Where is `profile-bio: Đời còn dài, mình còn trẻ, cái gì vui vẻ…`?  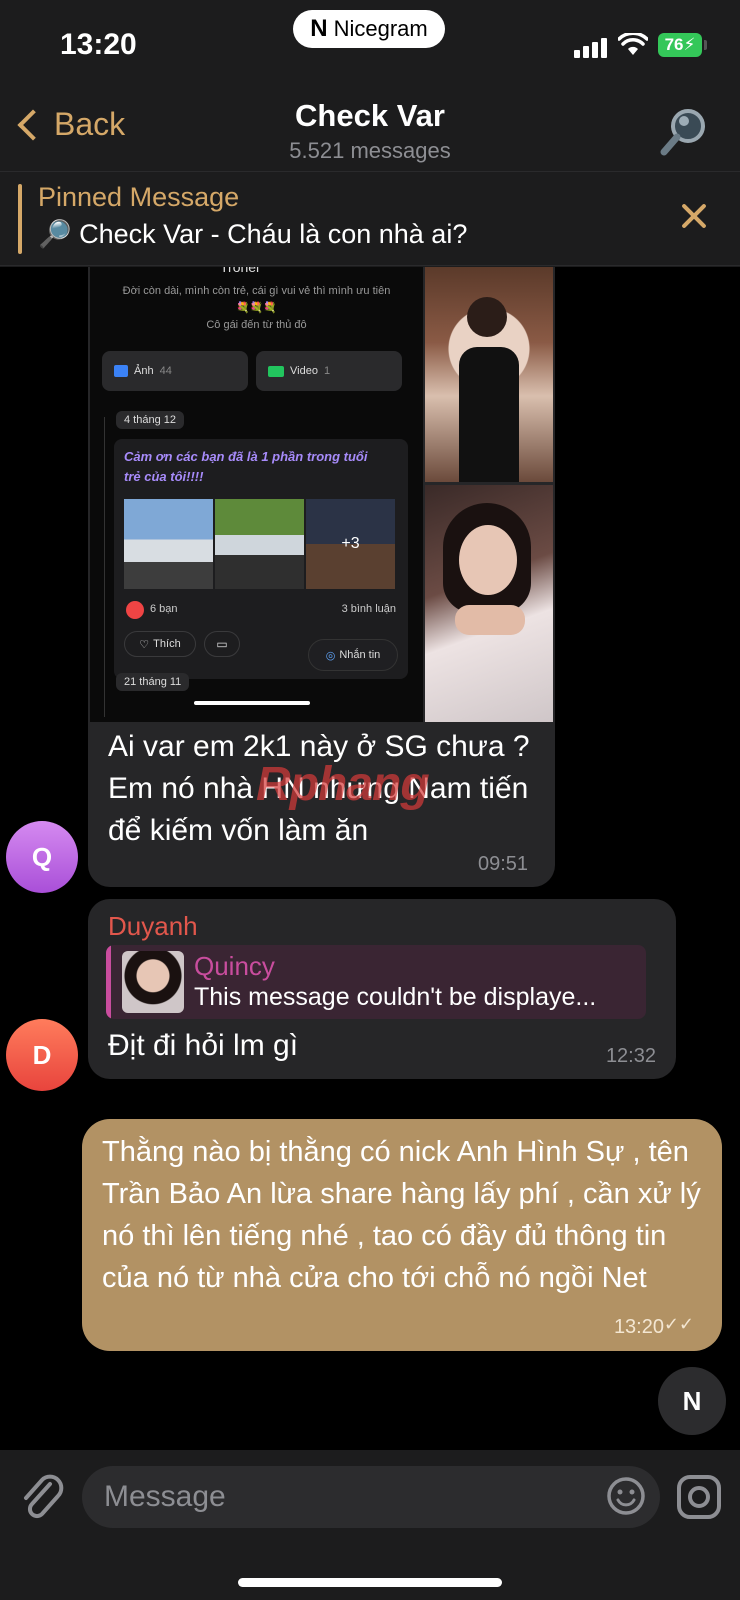
profile-bio: Đời còn dài, mình còn trẻ, cái gì vui vẻ… is located at coordinates (256, 291).